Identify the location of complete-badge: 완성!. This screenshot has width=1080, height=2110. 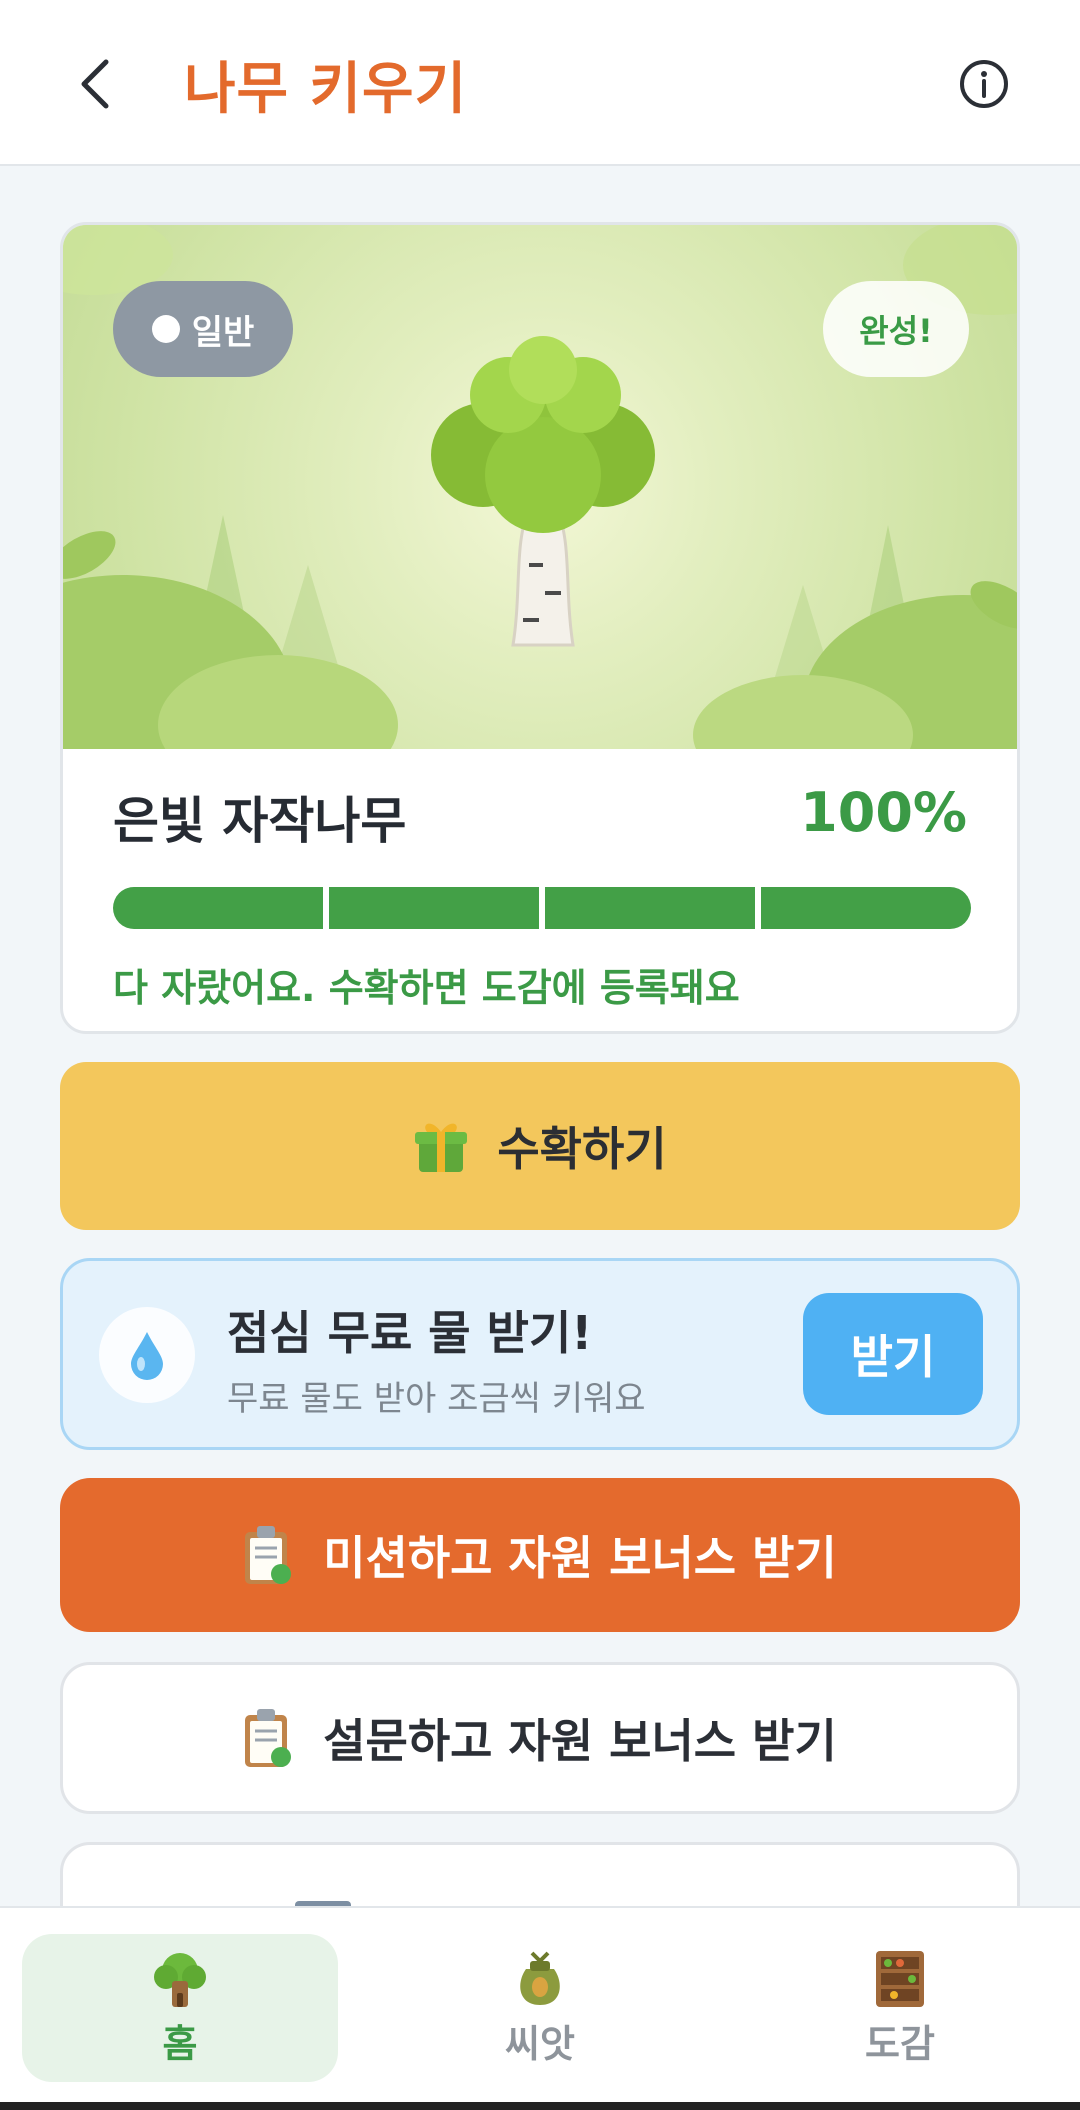
(896, 329).